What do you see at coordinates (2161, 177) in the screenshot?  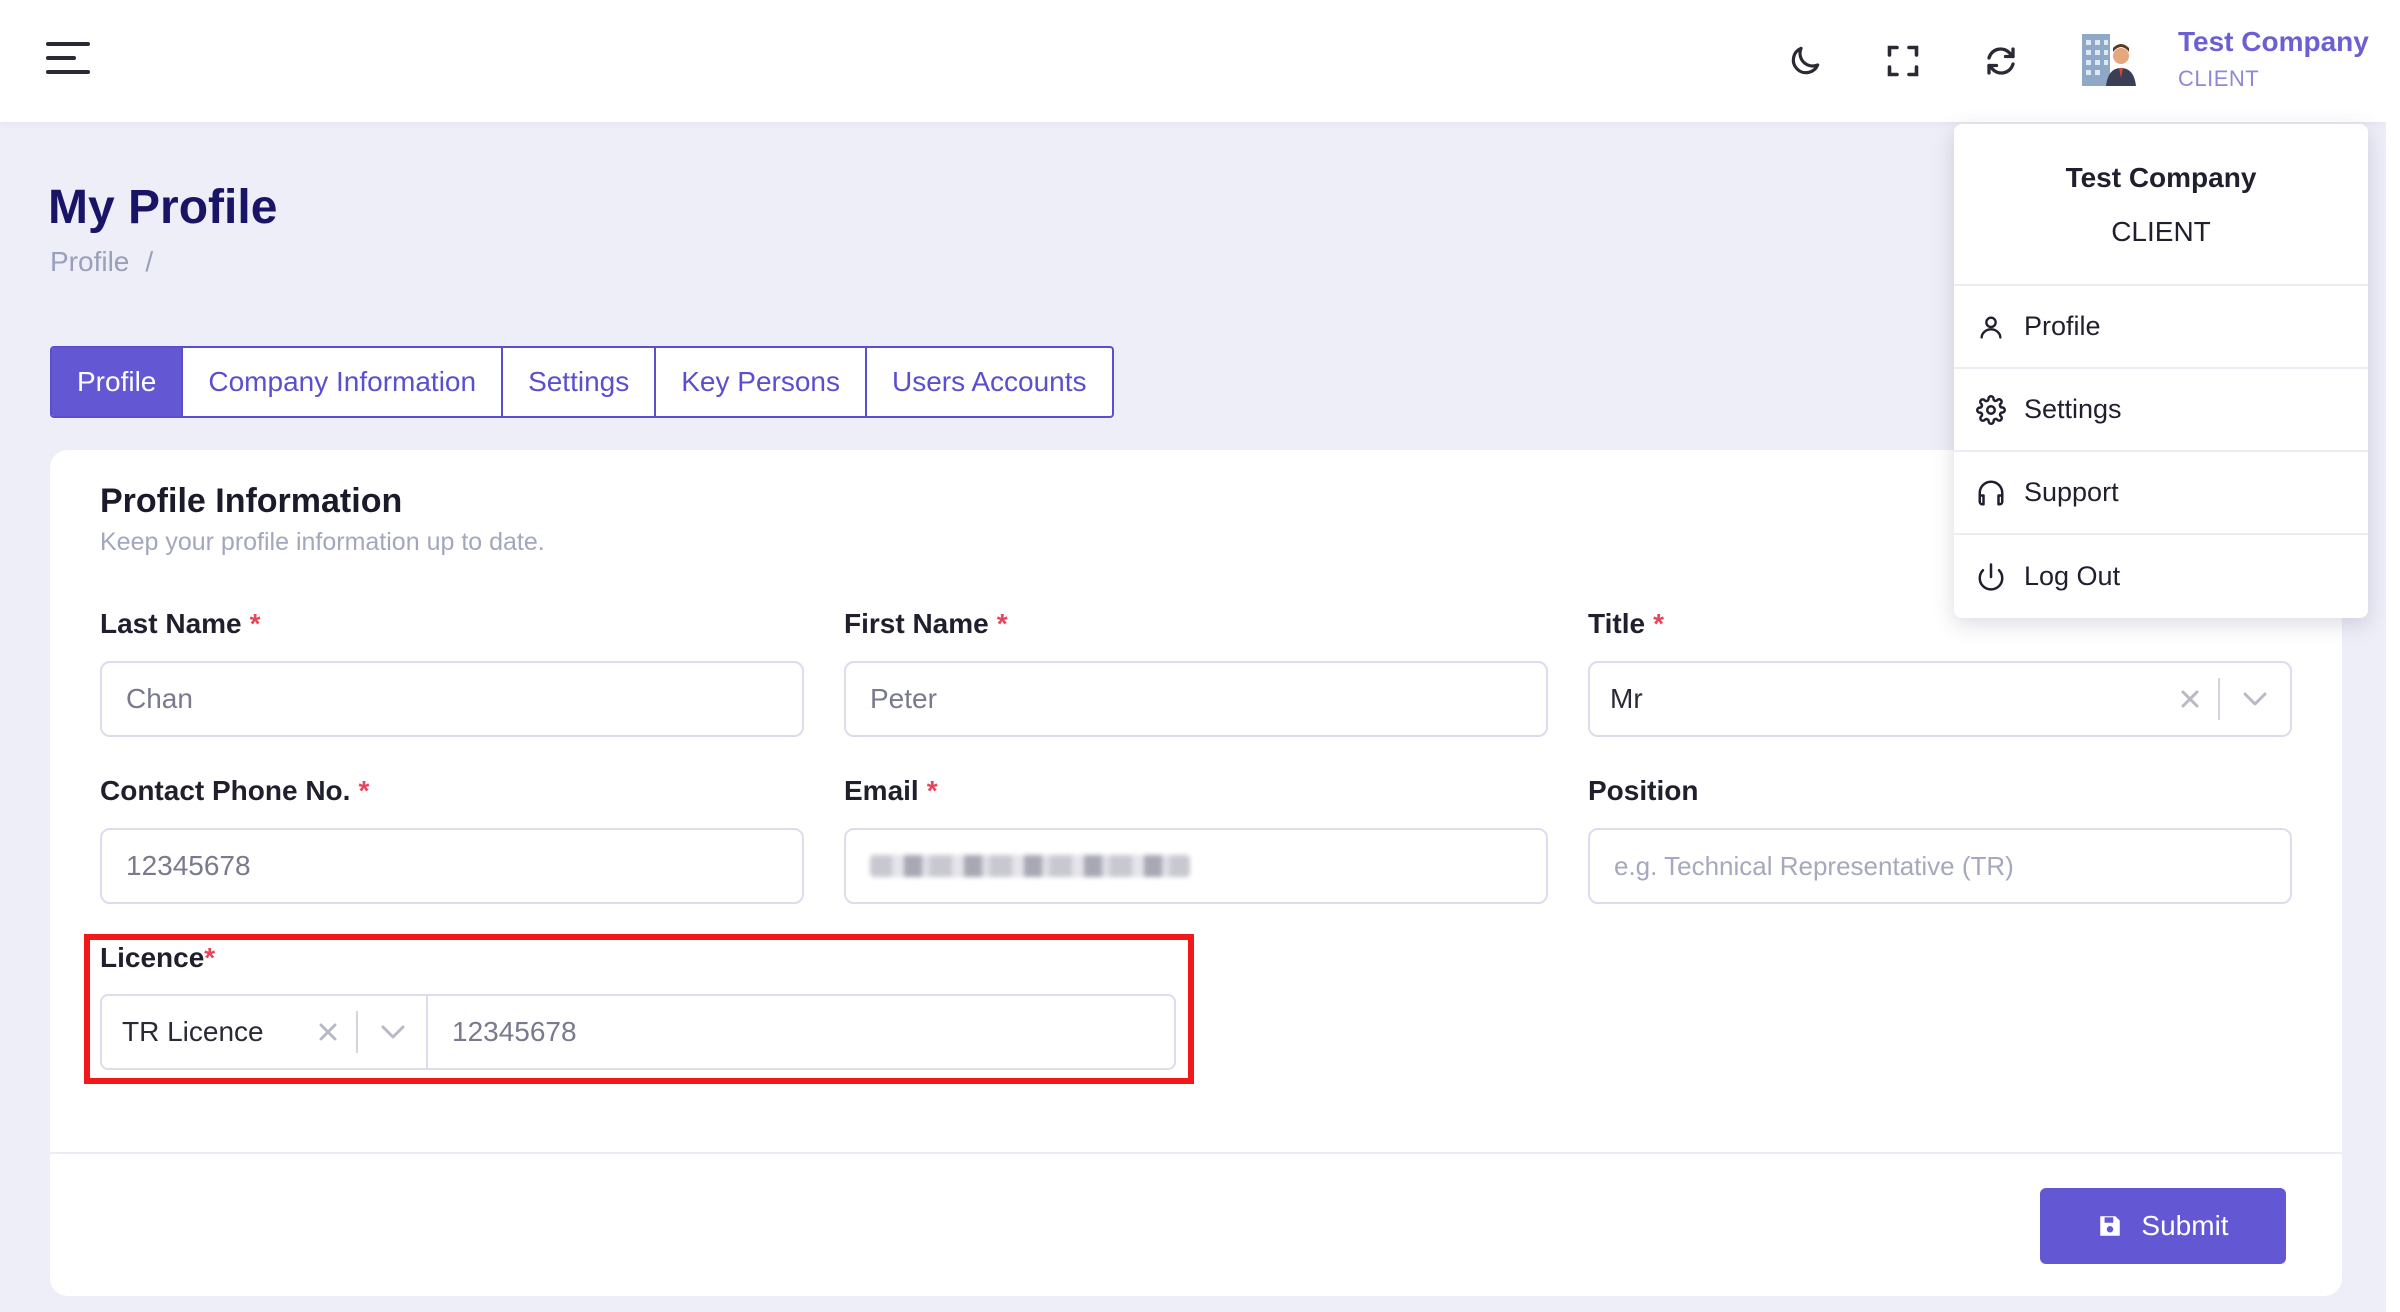 I see `dropdown-user-name: Test Company` at bounding box center [2161, 177].